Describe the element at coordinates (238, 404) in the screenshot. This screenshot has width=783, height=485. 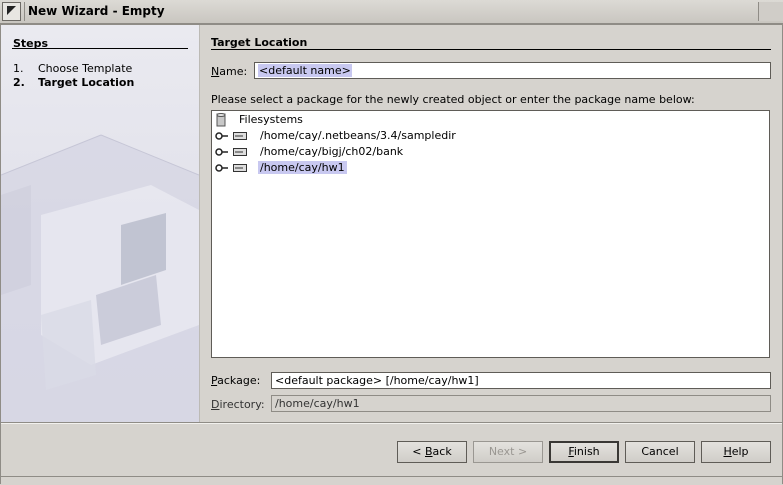
I see `directory-label: Directory:` at that location.